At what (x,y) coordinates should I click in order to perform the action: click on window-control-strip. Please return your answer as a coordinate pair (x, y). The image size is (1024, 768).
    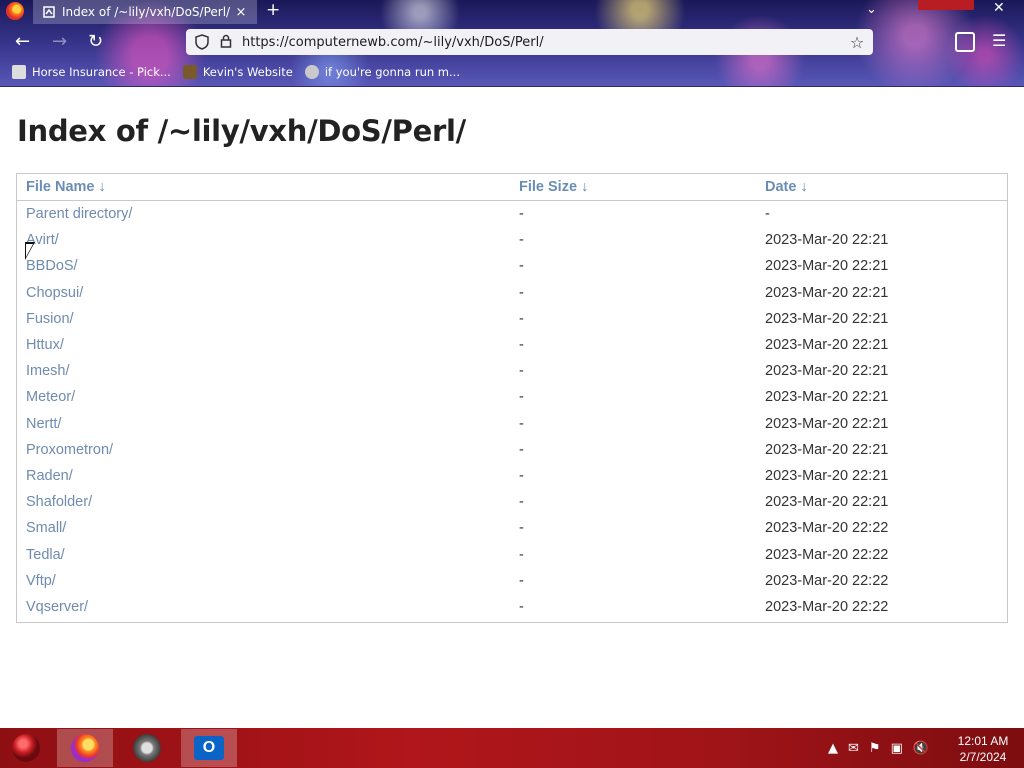
    Looking at the image, I should click on (946, 5).